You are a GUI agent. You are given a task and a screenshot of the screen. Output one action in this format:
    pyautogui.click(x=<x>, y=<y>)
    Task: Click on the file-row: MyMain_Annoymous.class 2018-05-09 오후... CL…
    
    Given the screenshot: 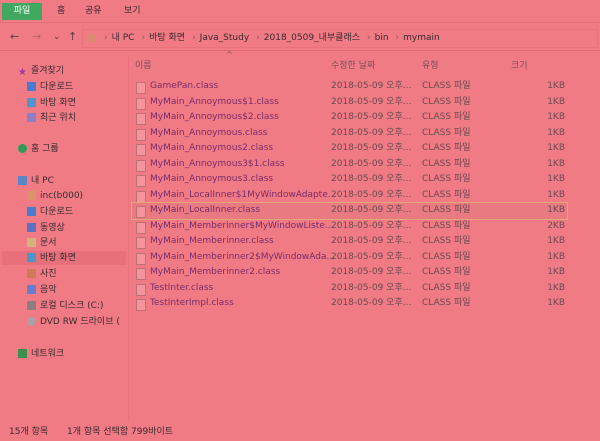 What is the action you would take?
    pyautogui.click(x=349, y=134)
    